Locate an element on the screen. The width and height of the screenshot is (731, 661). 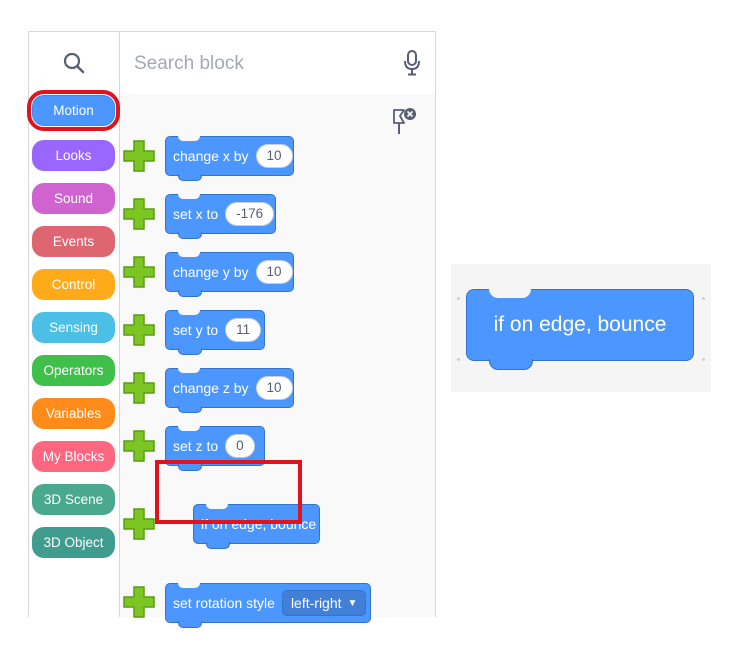
block-set-y: set y to 11 is located at coordinates (215, 332).